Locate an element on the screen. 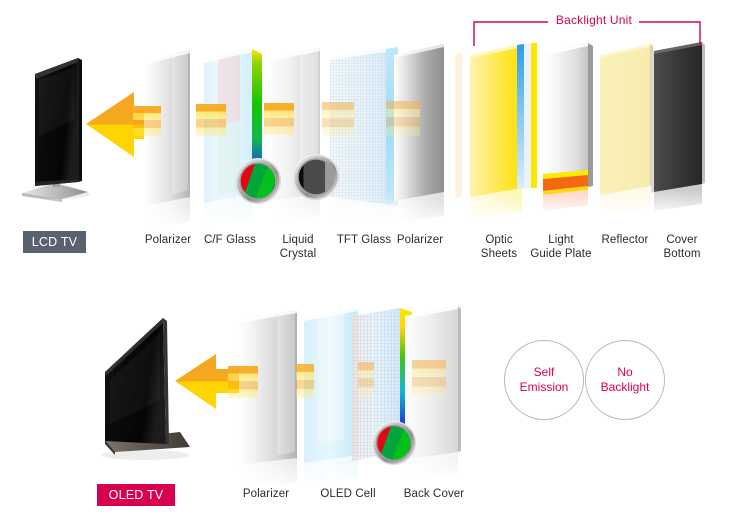 This screenshot has height=527, width=754. lcd-tv-illustration is located at coordinates (56, 130).